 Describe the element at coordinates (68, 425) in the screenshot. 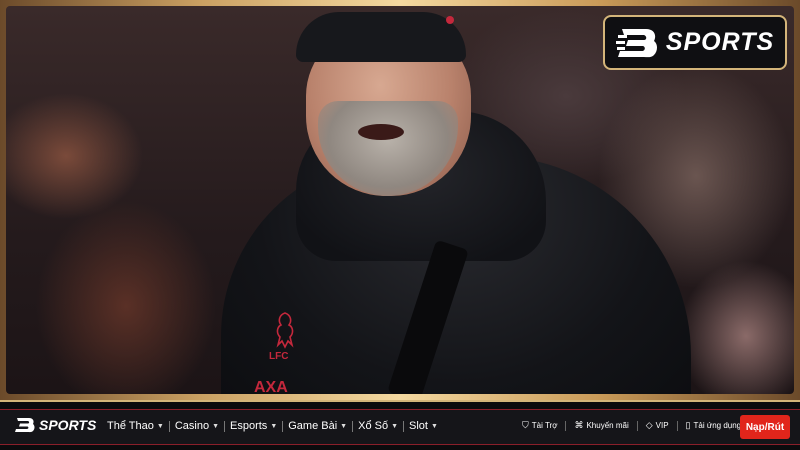

I see `nav-logo-wordmark: SPORTS` at that location.